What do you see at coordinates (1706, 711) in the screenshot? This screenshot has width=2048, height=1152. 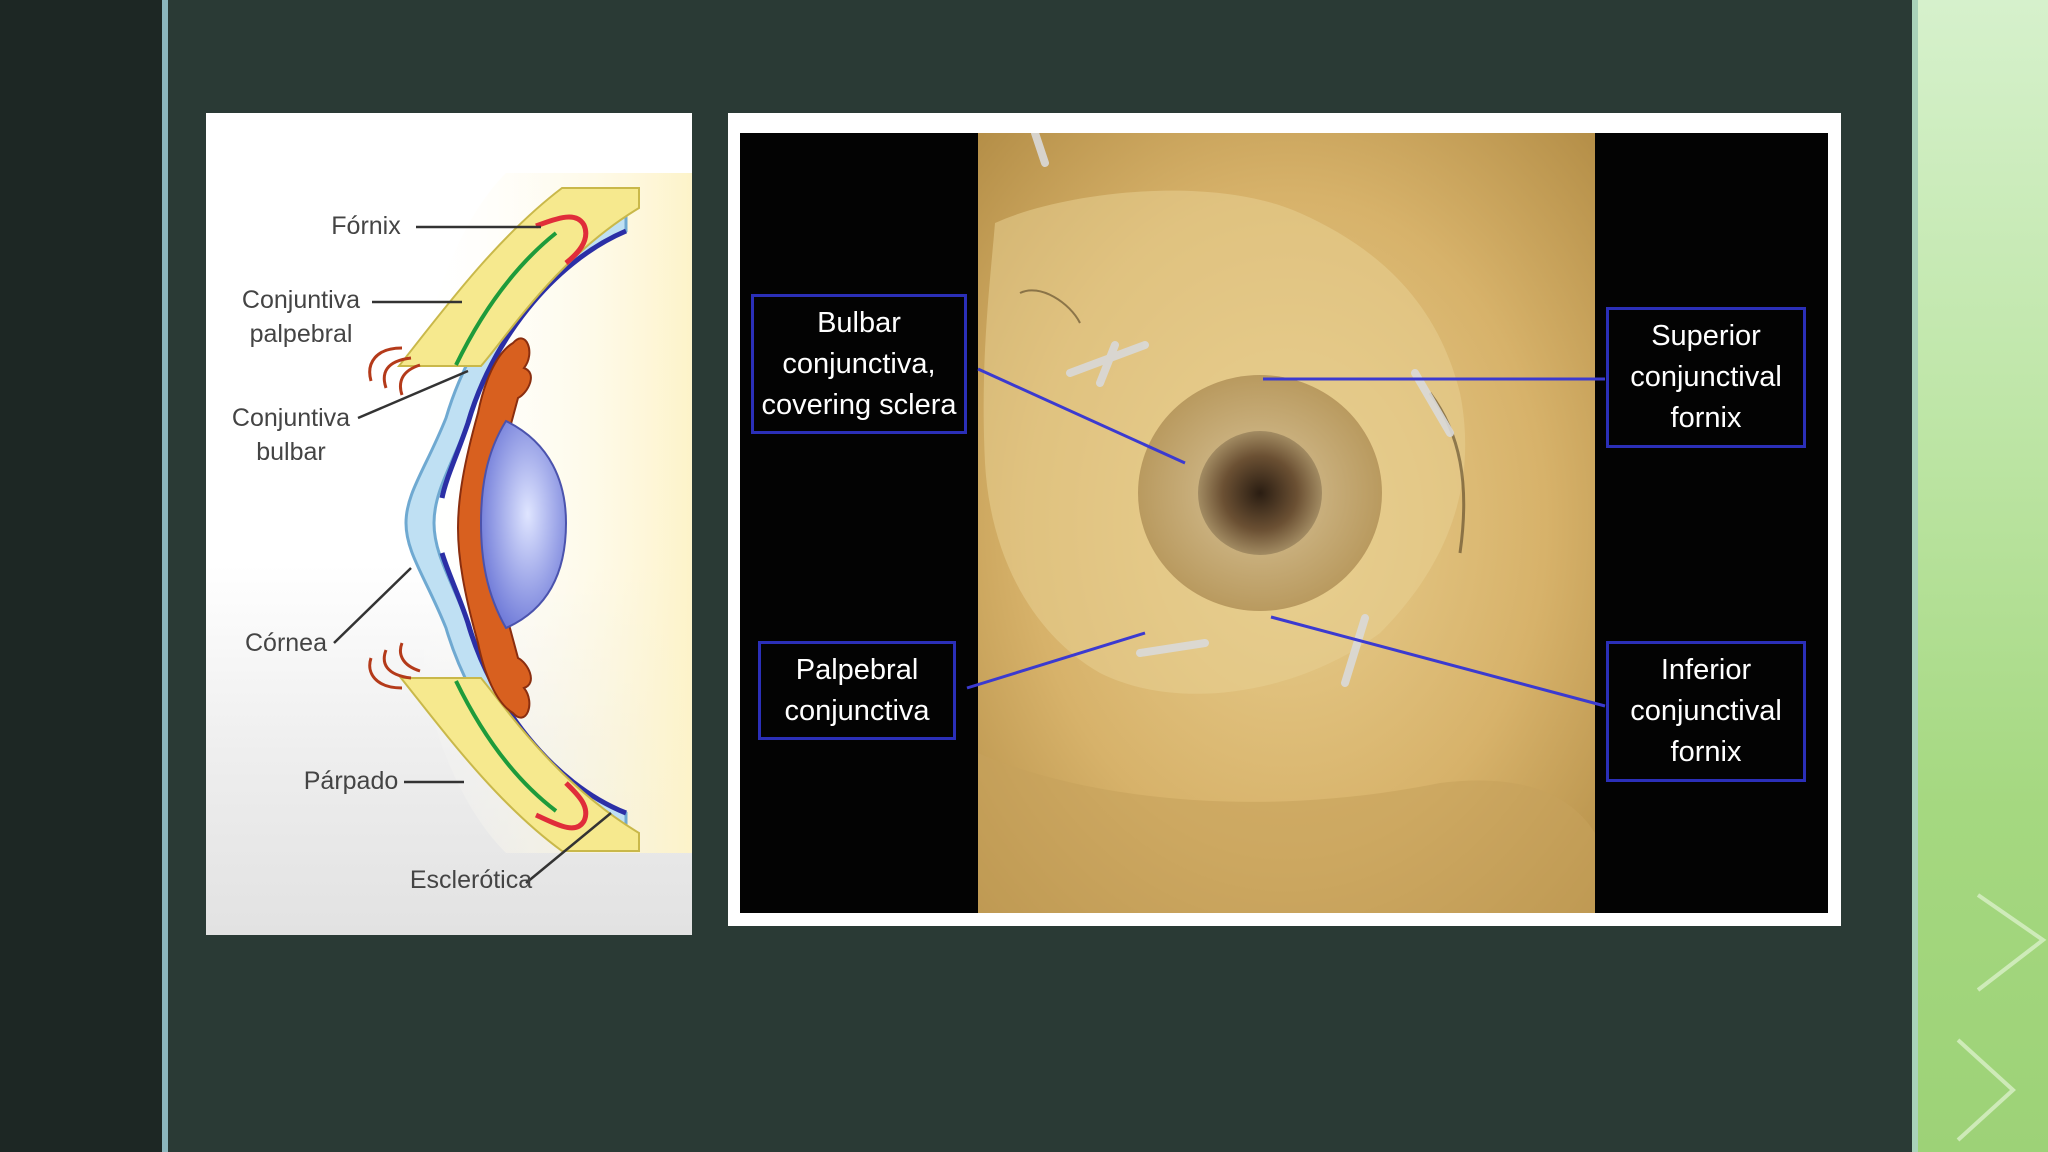 I see `label-inferior-conjunctival-fornix: Inferior conjunctival fornix` at bounding box center [1706, 711].